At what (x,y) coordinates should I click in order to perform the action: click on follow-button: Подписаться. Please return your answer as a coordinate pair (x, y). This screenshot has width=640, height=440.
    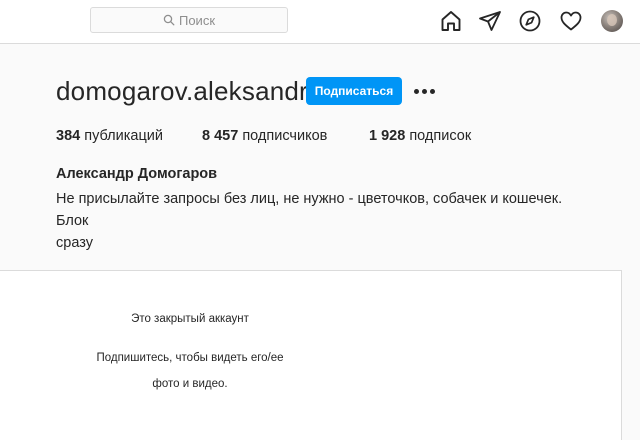
    Looking at the image, I should click on (354, 91).